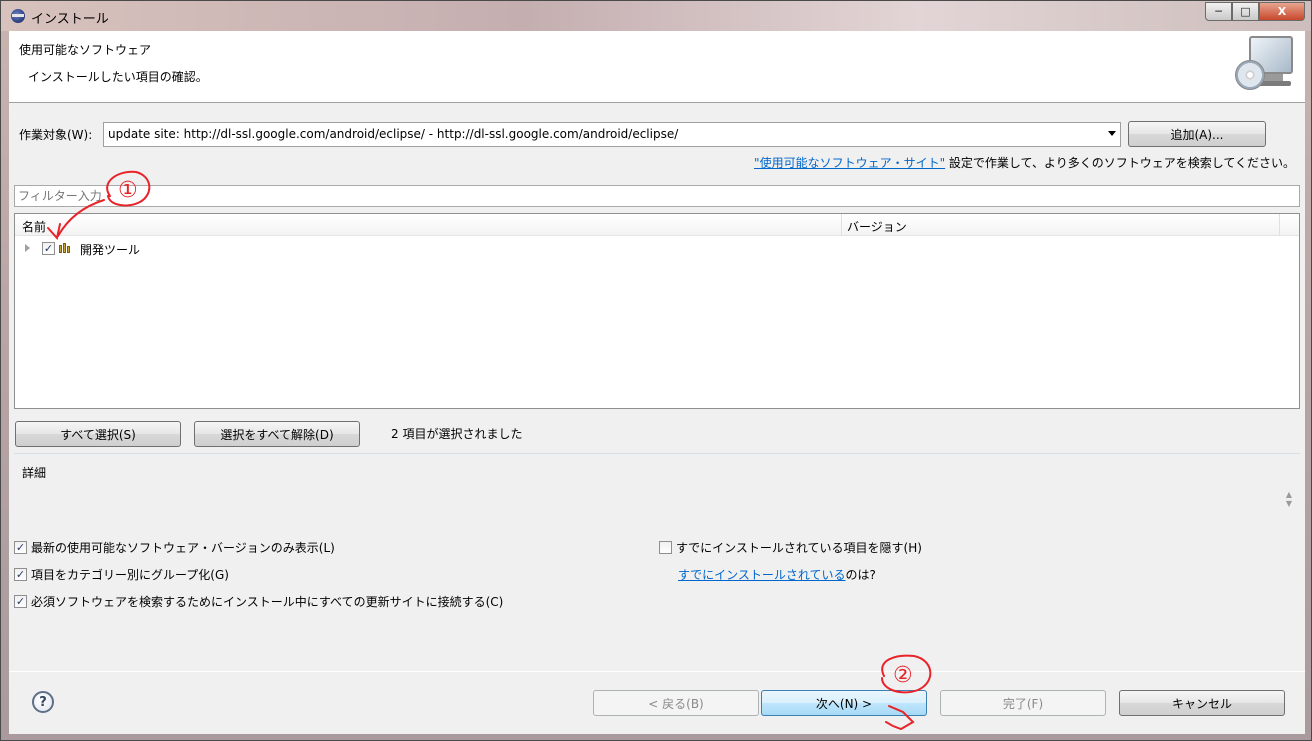 Image resolution: width=1312 pixels, height=741 pixels. I want to click on contact-all-sites-checkbox: ✓, so click(20, 601).